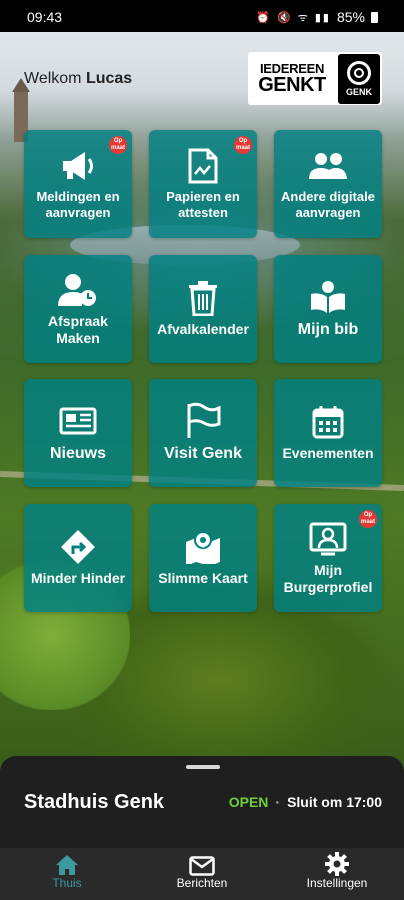 The image size is (404, 900). I want to click on directions-icon, so click(78, 547).